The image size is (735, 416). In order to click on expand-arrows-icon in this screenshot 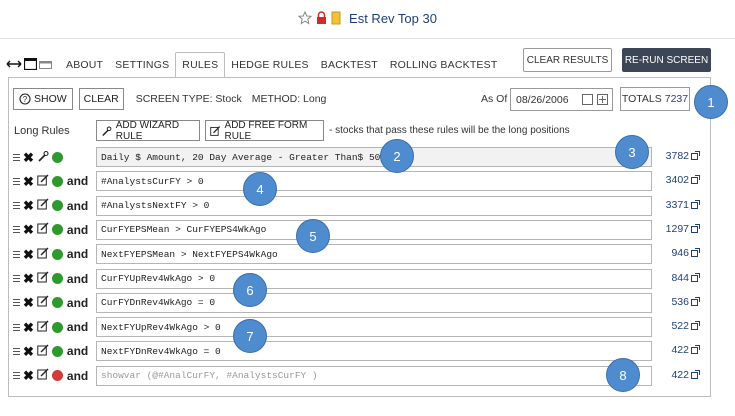, I will do `click(14, 65)`.